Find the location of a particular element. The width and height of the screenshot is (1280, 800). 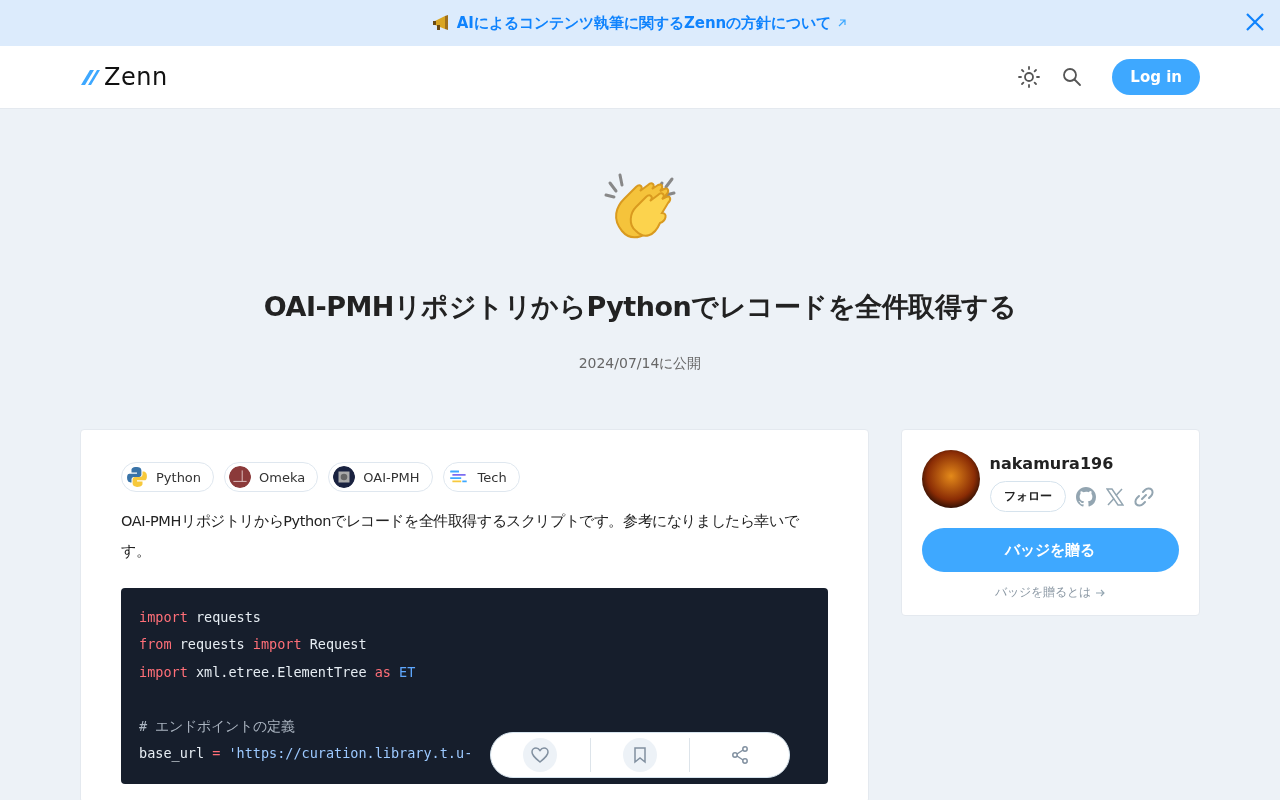

like-button is located at coordinates (540, 755).